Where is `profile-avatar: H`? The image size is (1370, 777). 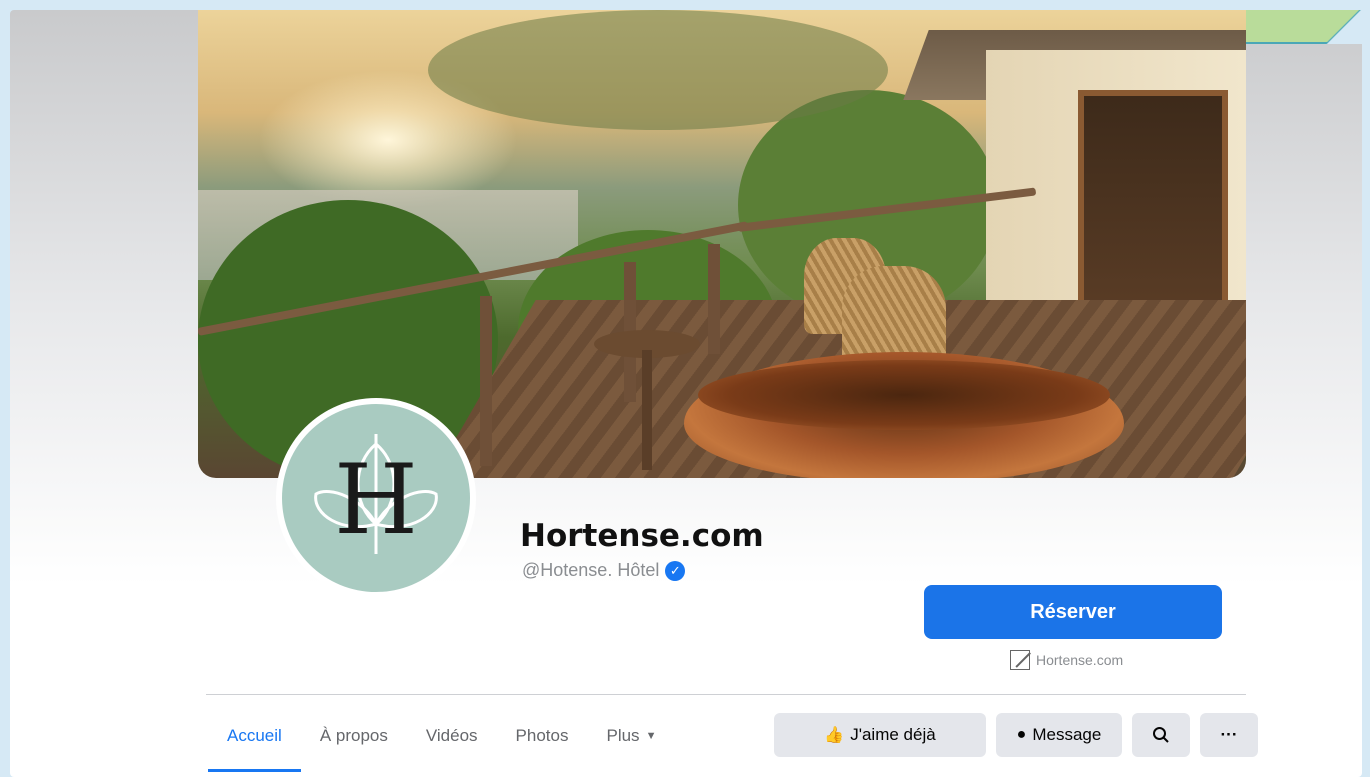 profile-avatar: H is located at coordinates (376, 498).